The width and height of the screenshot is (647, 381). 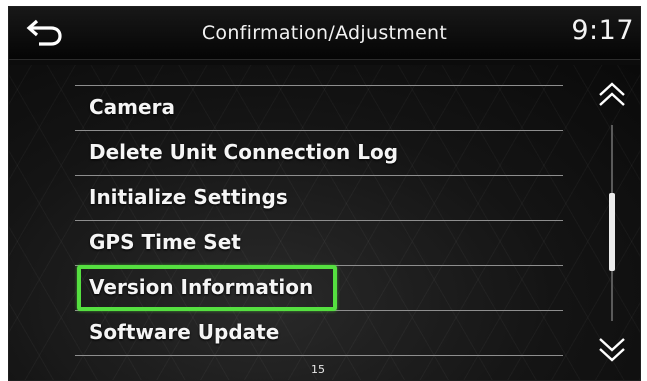 What do you see at coordinates (188, 197) in the screenshot?
I see `menu-item-label: Initialize Settings` at bounding box center [188, 197].